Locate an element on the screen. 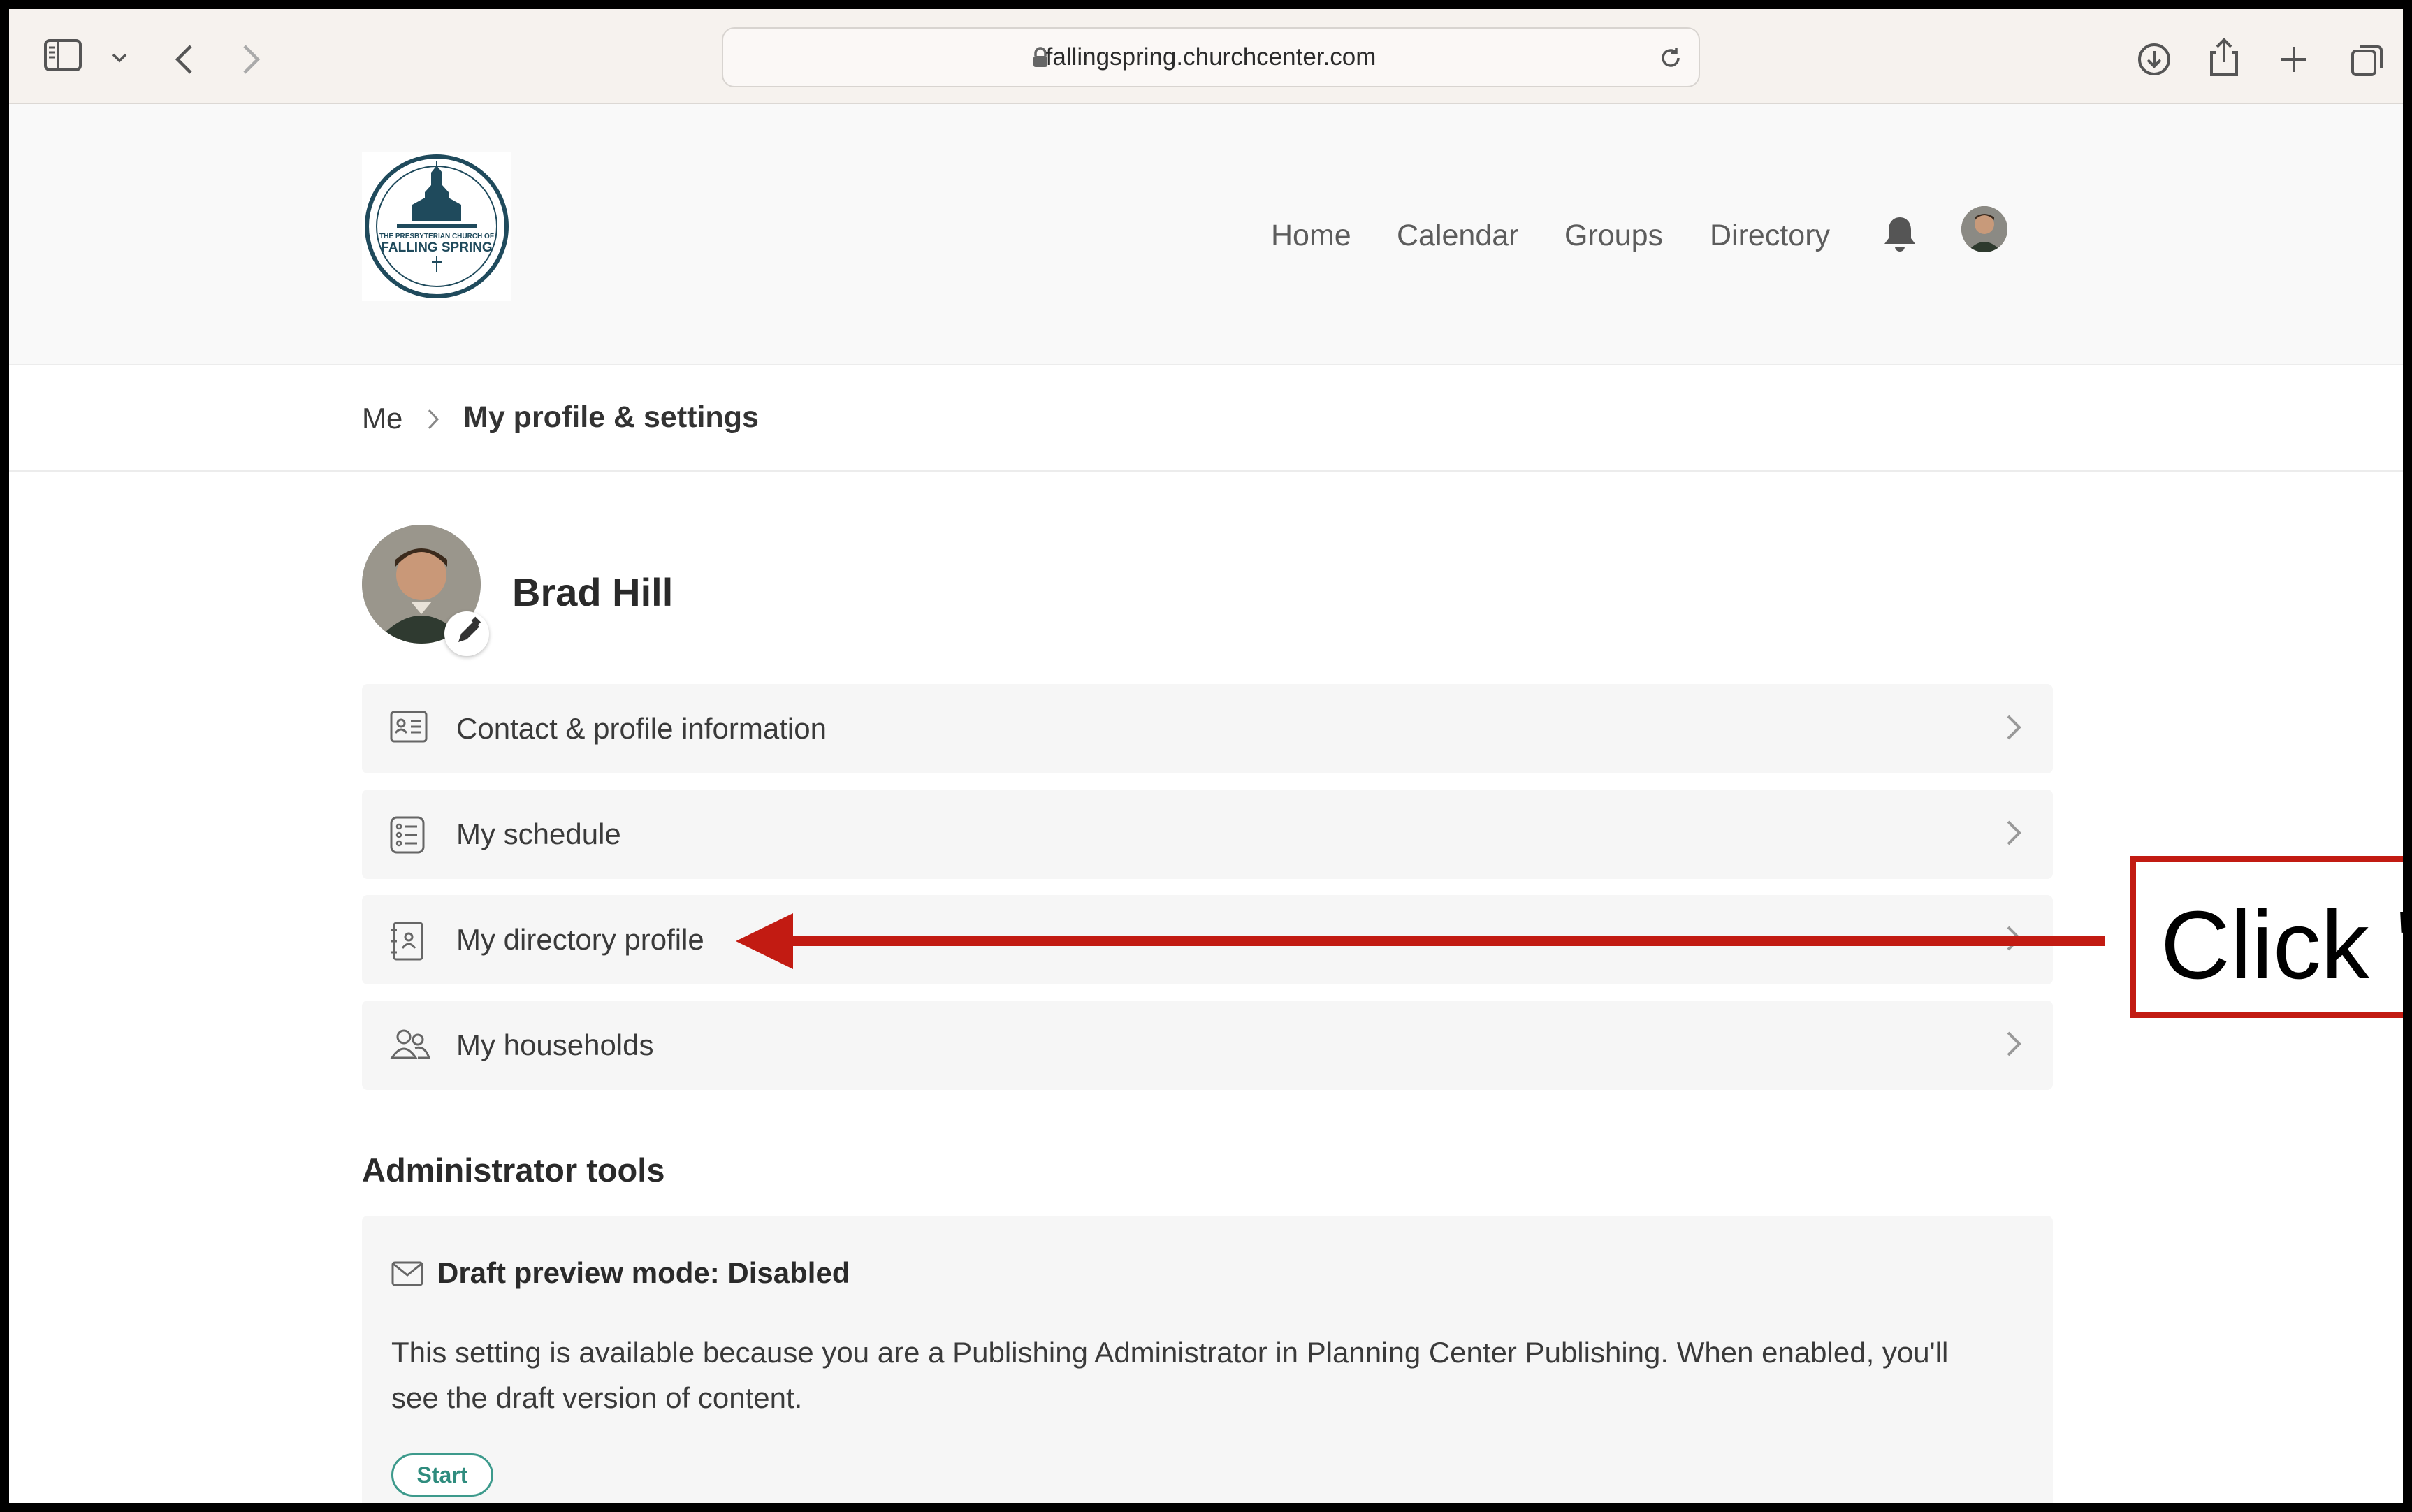 Image resolution: width=2412 pixels, height=1512 pixels. nav-directory: Directory is located at coordinates (1770, 236).